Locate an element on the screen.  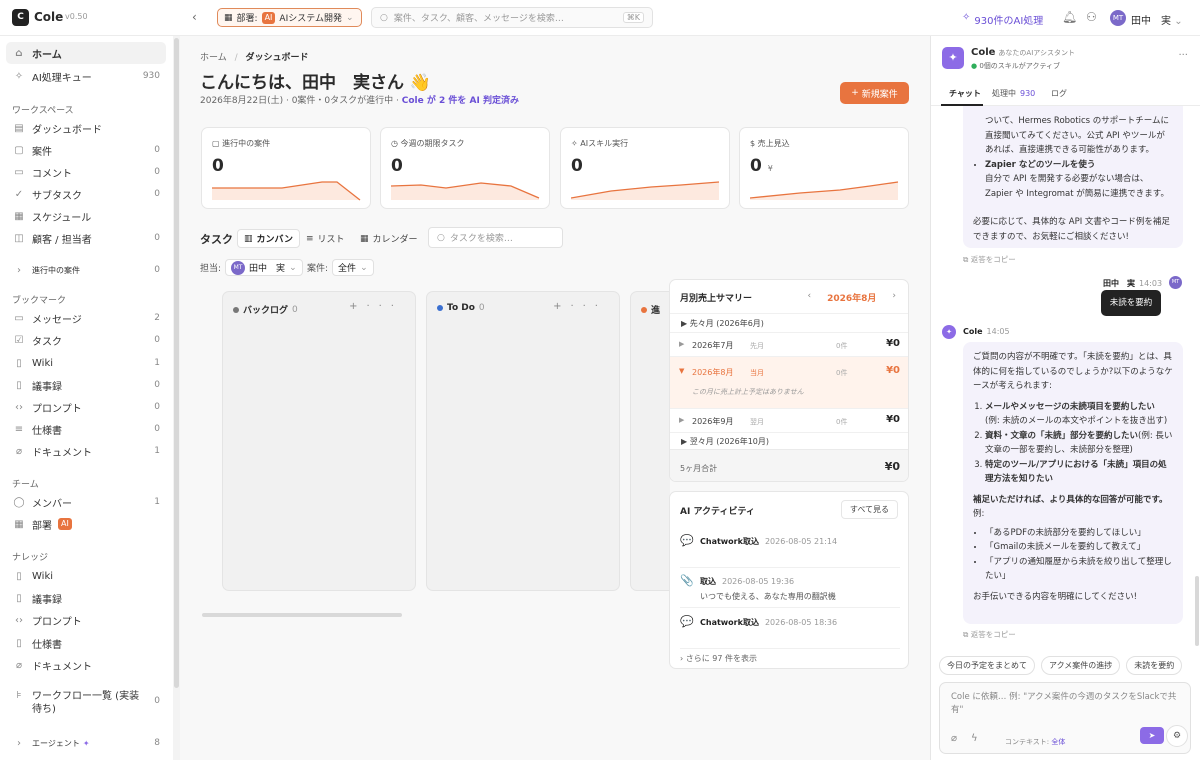
chevron-down-icon: ⌄ is located at coordinates (349, 17).